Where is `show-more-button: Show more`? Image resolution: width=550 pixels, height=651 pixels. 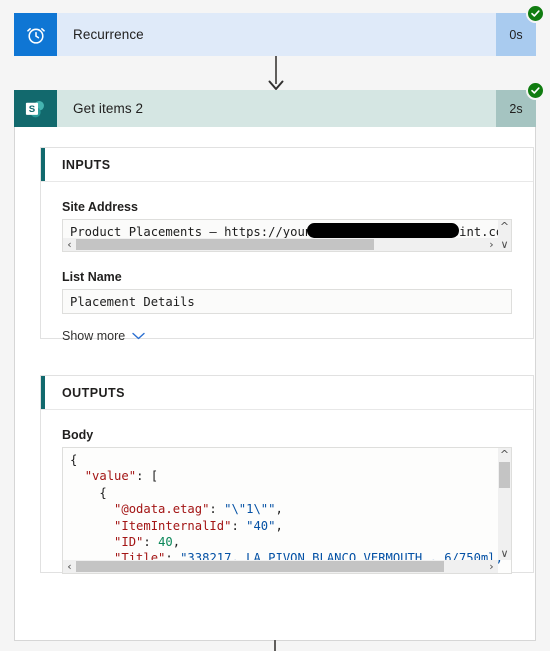
show-more-button: Show more is located at coordinates (103, 336).